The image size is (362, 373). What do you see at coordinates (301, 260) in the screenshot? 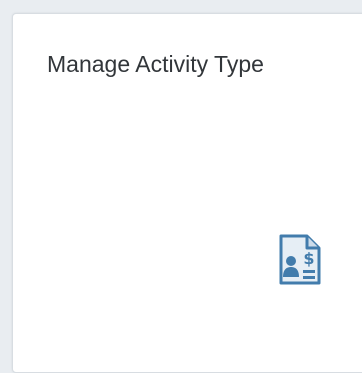
I see `activity-cost-document-icon: $` at bounding box center [301, 260].